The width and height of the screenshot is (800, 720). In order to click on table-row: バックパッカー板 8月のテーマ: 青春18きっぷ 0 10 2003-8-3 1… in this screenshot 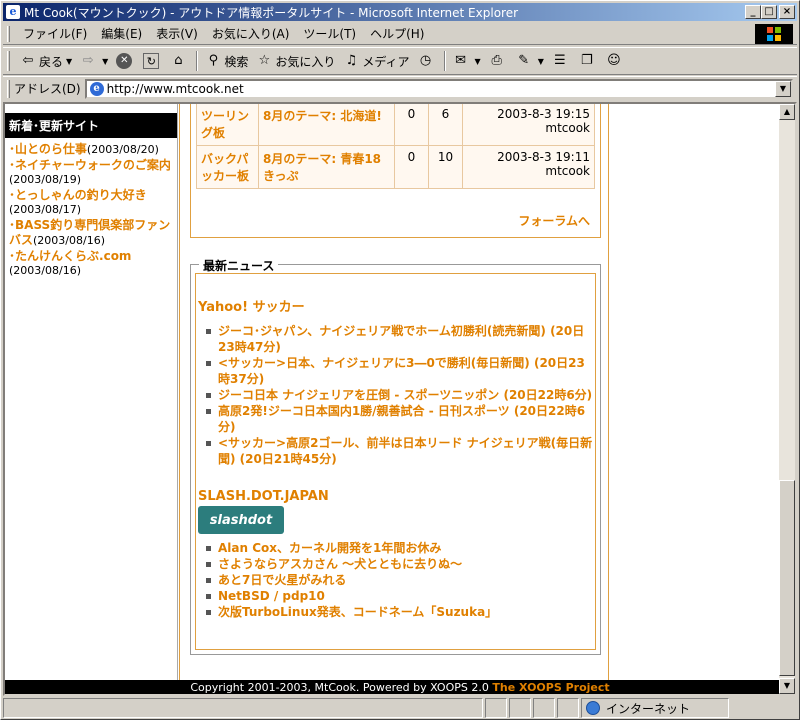, I will do `click(395, 167)`.